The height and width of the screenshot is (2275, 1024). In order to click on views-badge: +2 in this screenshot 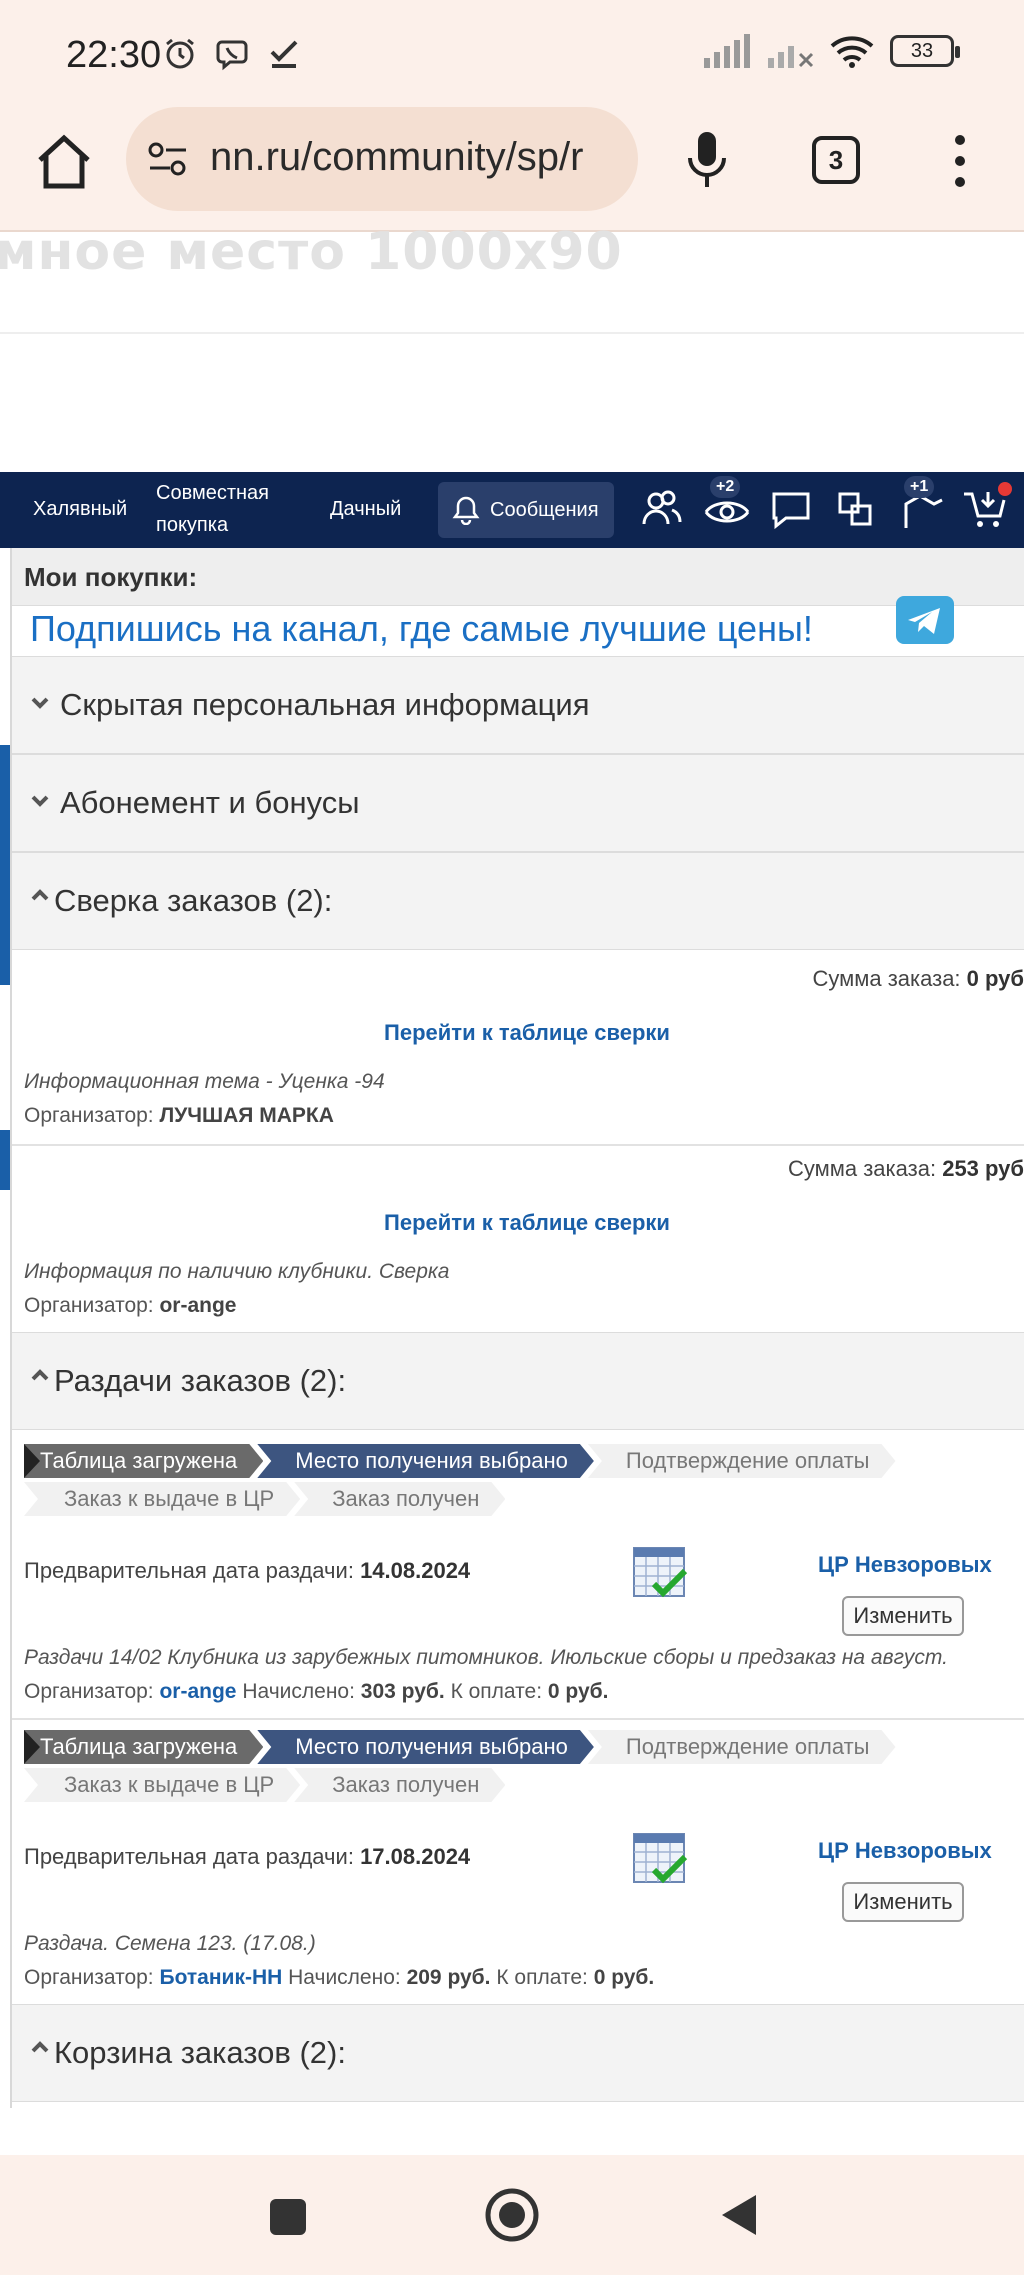, I will do `click(725, 487)`.